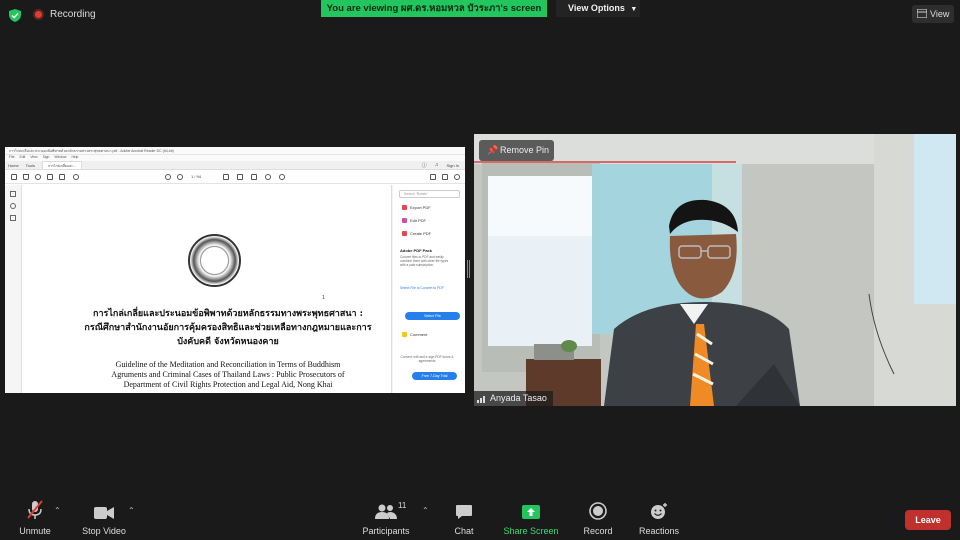 This screenshot has height=540, width=960. What do you see at coordinates (62, 177) in the screenshot?
I see `mail-icon` at bounding box center [62, 177].